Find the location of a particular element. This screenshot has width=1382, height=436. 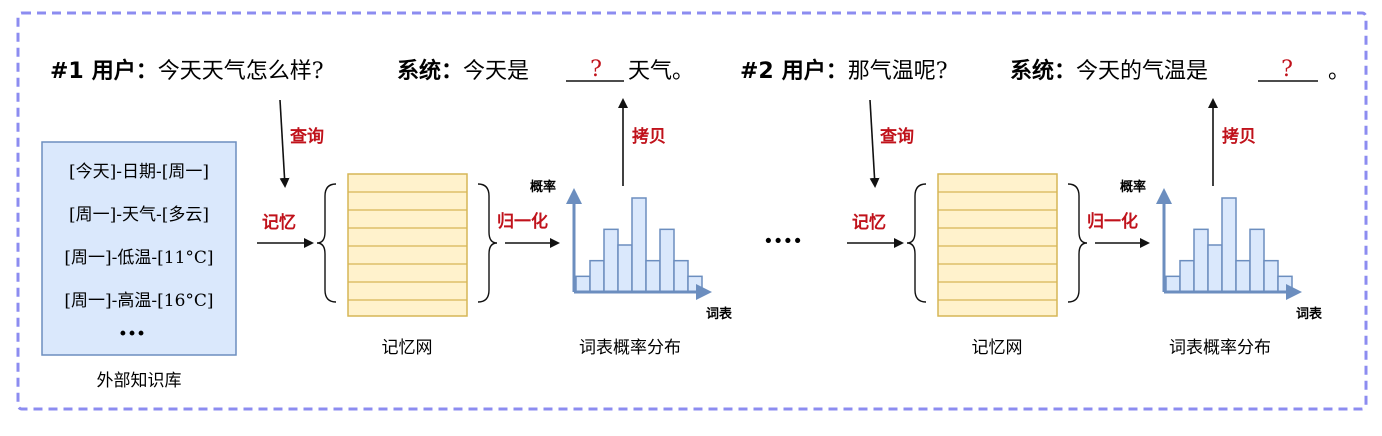

turn-1-blank: ? is located at coordinates (596, 69).